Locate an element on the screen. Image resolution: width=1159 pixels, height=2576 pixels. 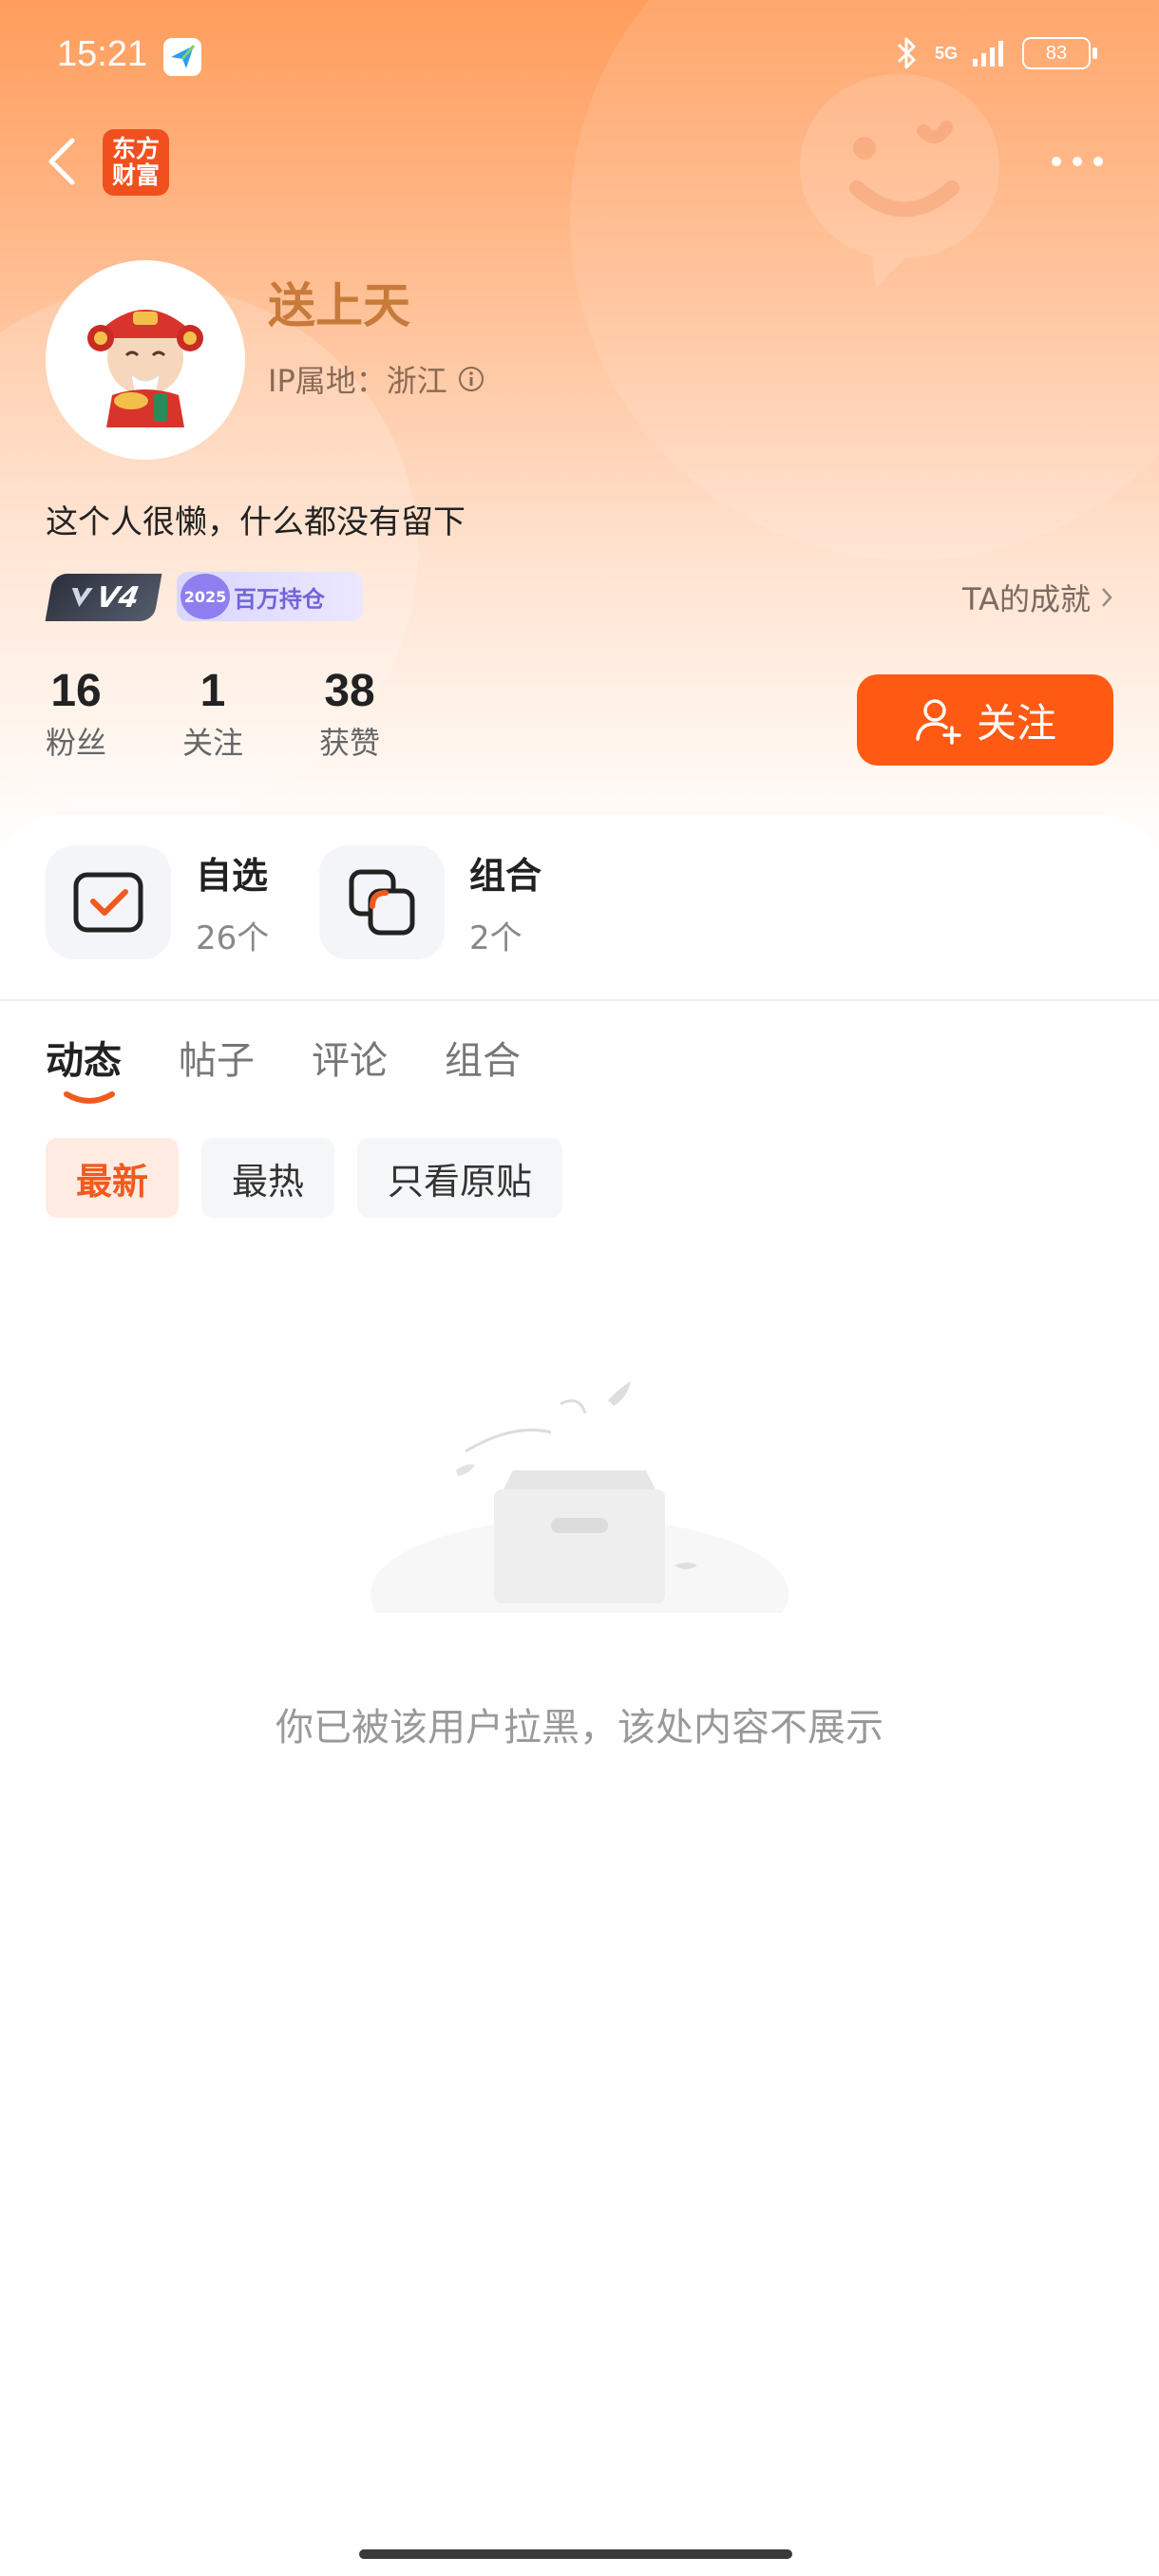
watchlist-count: 26个 is located at coordinates (233, 938).